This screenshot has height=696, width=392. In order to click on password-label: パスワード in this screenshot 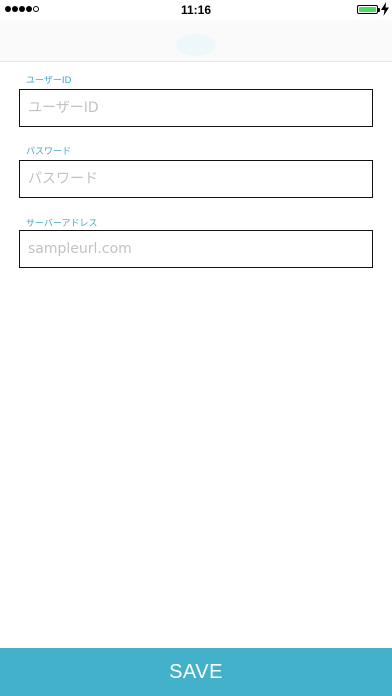, I will do `click(49, 152)`.